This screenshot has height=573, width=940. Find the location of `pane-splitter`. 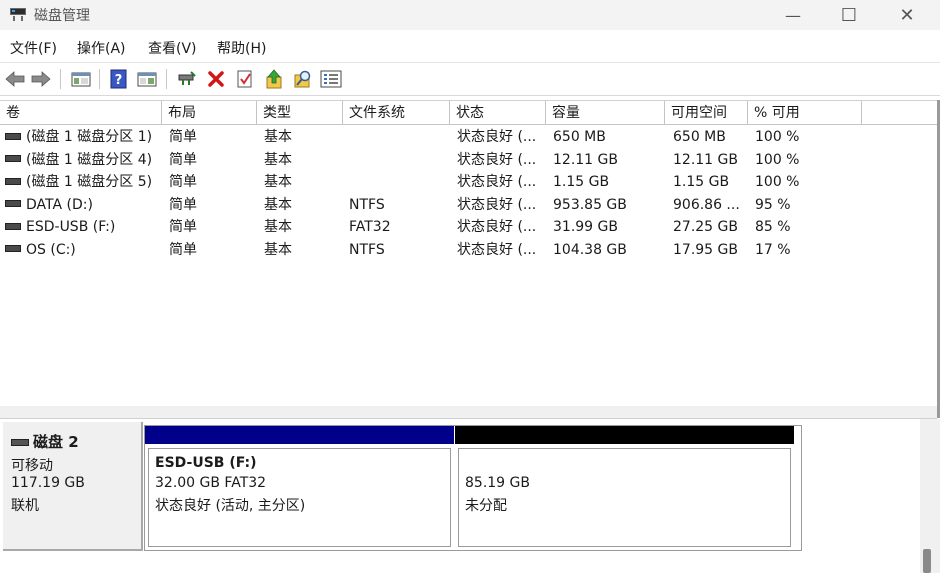

pane-splitter is located at coordinates (468, 412).